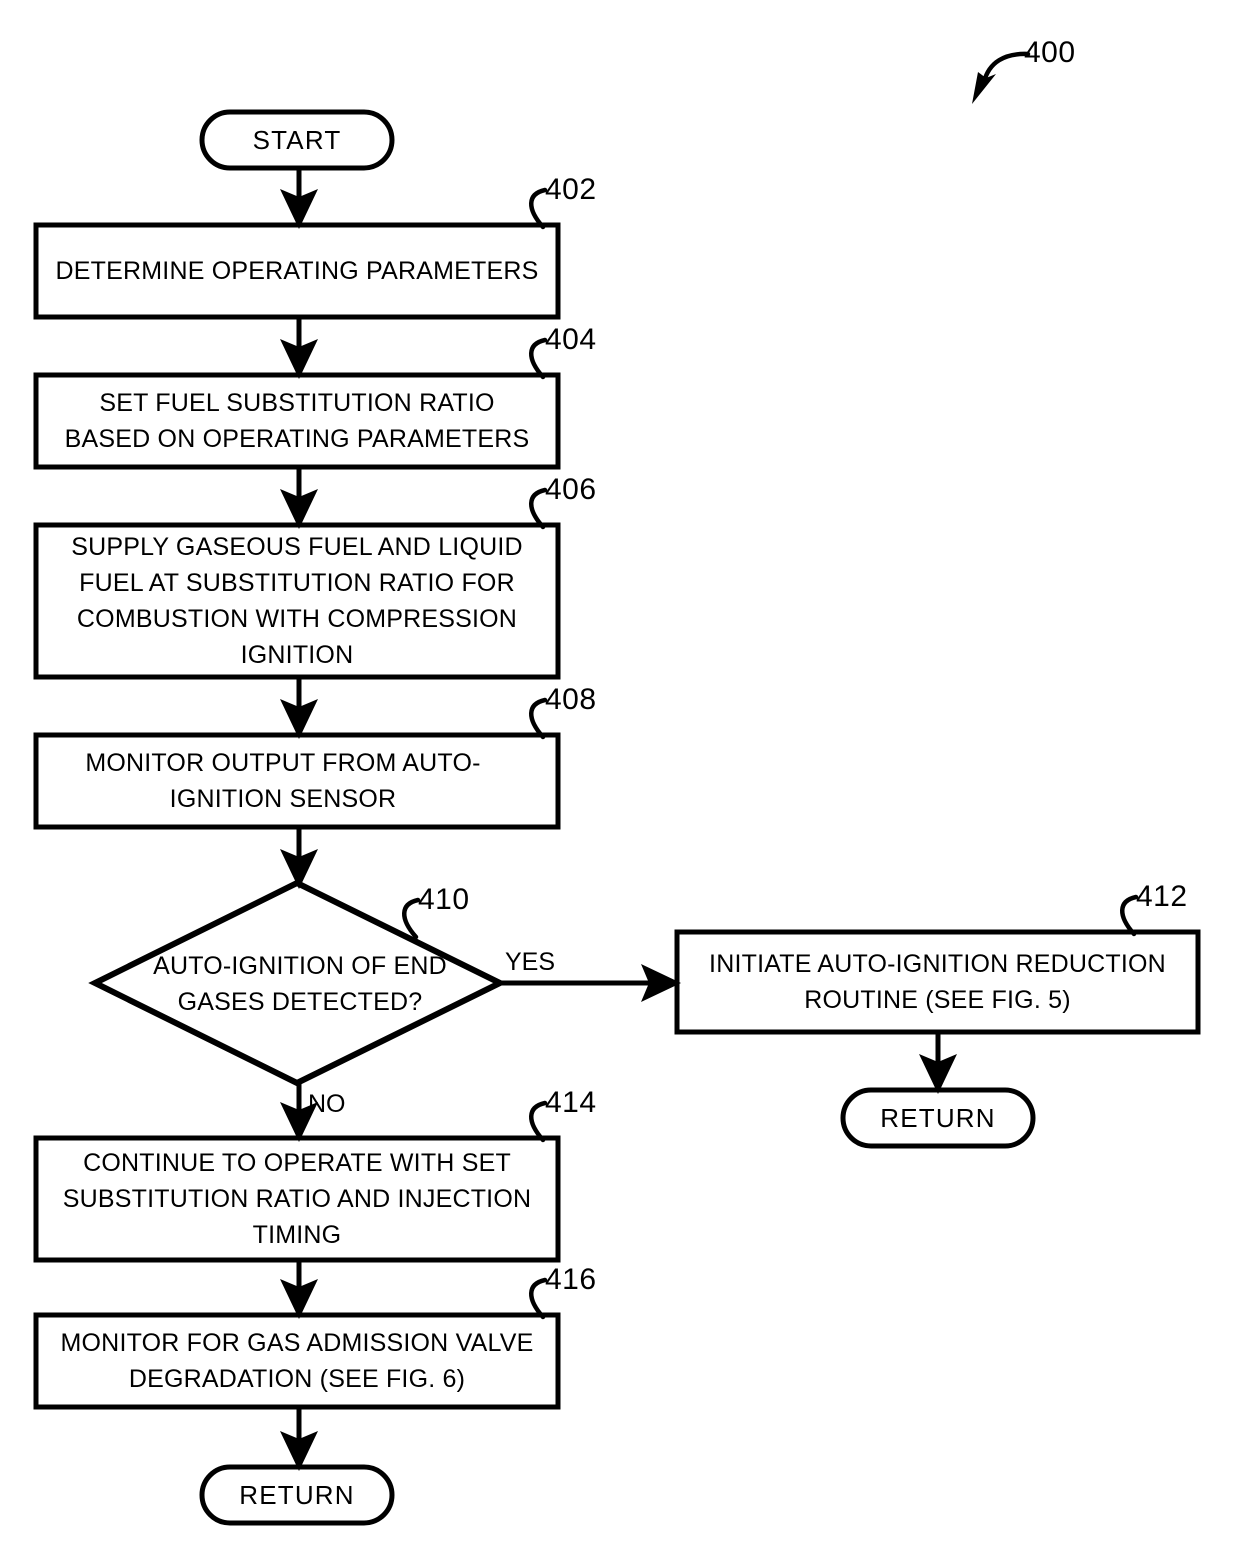 The width and height of the screenshot is (1240, 1566). What do you see at coordinates (297, 1495) in the screenshot?
I see `return-bottom-shape` at bounding box center [297, 1495].